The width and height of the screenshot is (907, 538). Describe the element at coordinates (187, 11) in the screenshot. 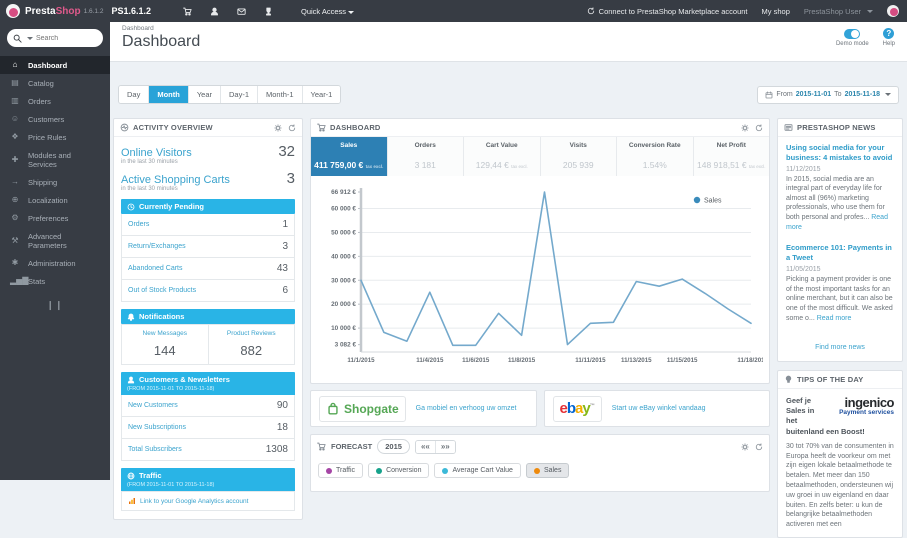

I see `cart-button` at that location.